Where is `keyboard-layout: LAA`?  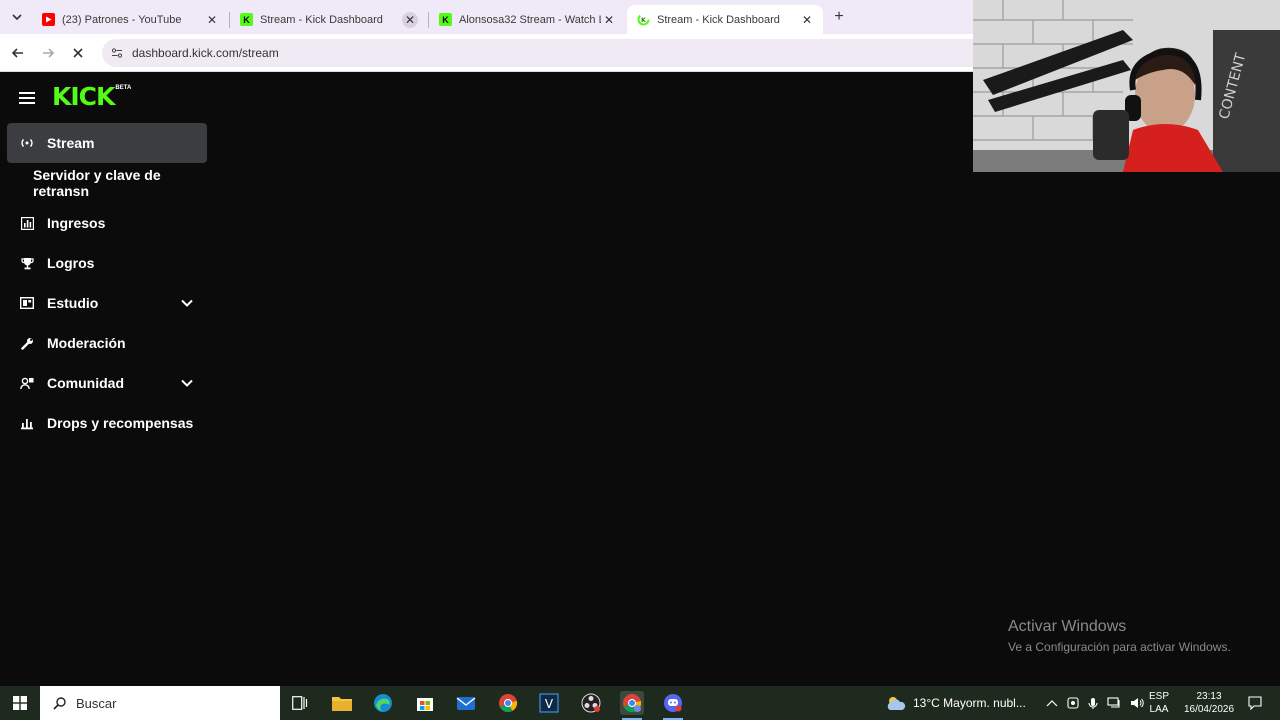
keyboard-layout: LAA is located at coordinates (1159, 709).